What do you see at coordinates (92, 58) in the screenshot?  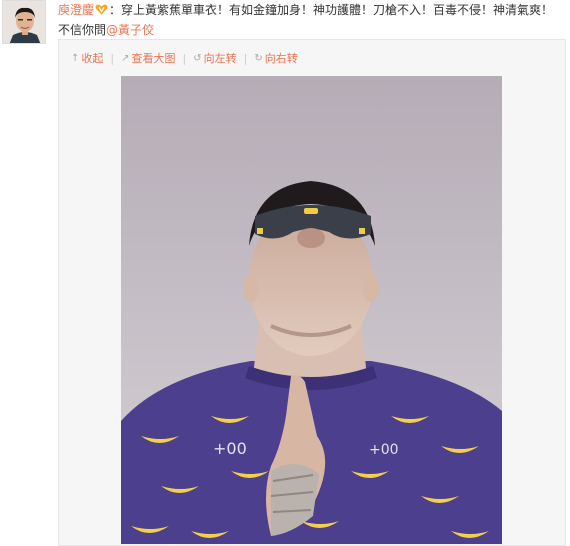 I see `collapse-label: 收起` at bounding box center [92, 58].